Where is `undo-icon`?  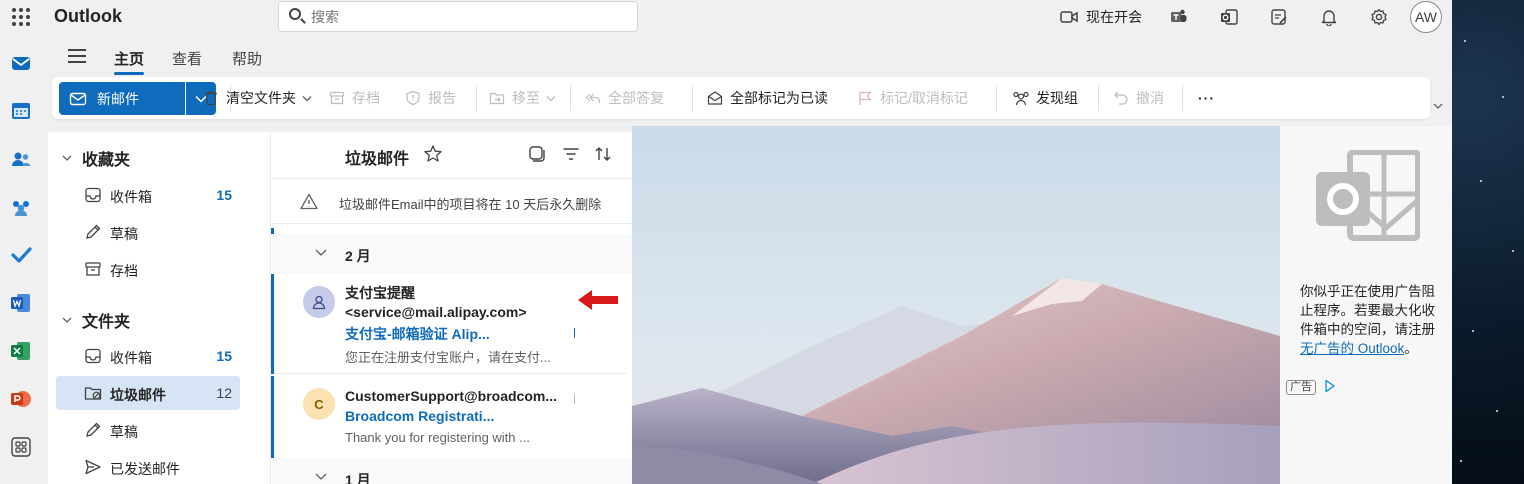
undo-icon is located at coordinates (1121, 98).